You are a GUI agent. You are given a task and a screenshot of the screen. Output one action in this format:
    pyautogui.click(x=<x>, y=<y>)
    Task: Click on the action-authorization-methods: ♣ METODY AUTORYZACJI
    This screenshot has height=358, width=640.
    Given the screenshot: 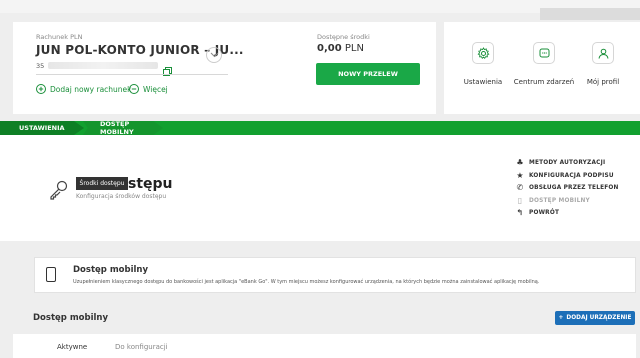 What is the action you would take?
    pyautogui.click(x=567, y=163)
    